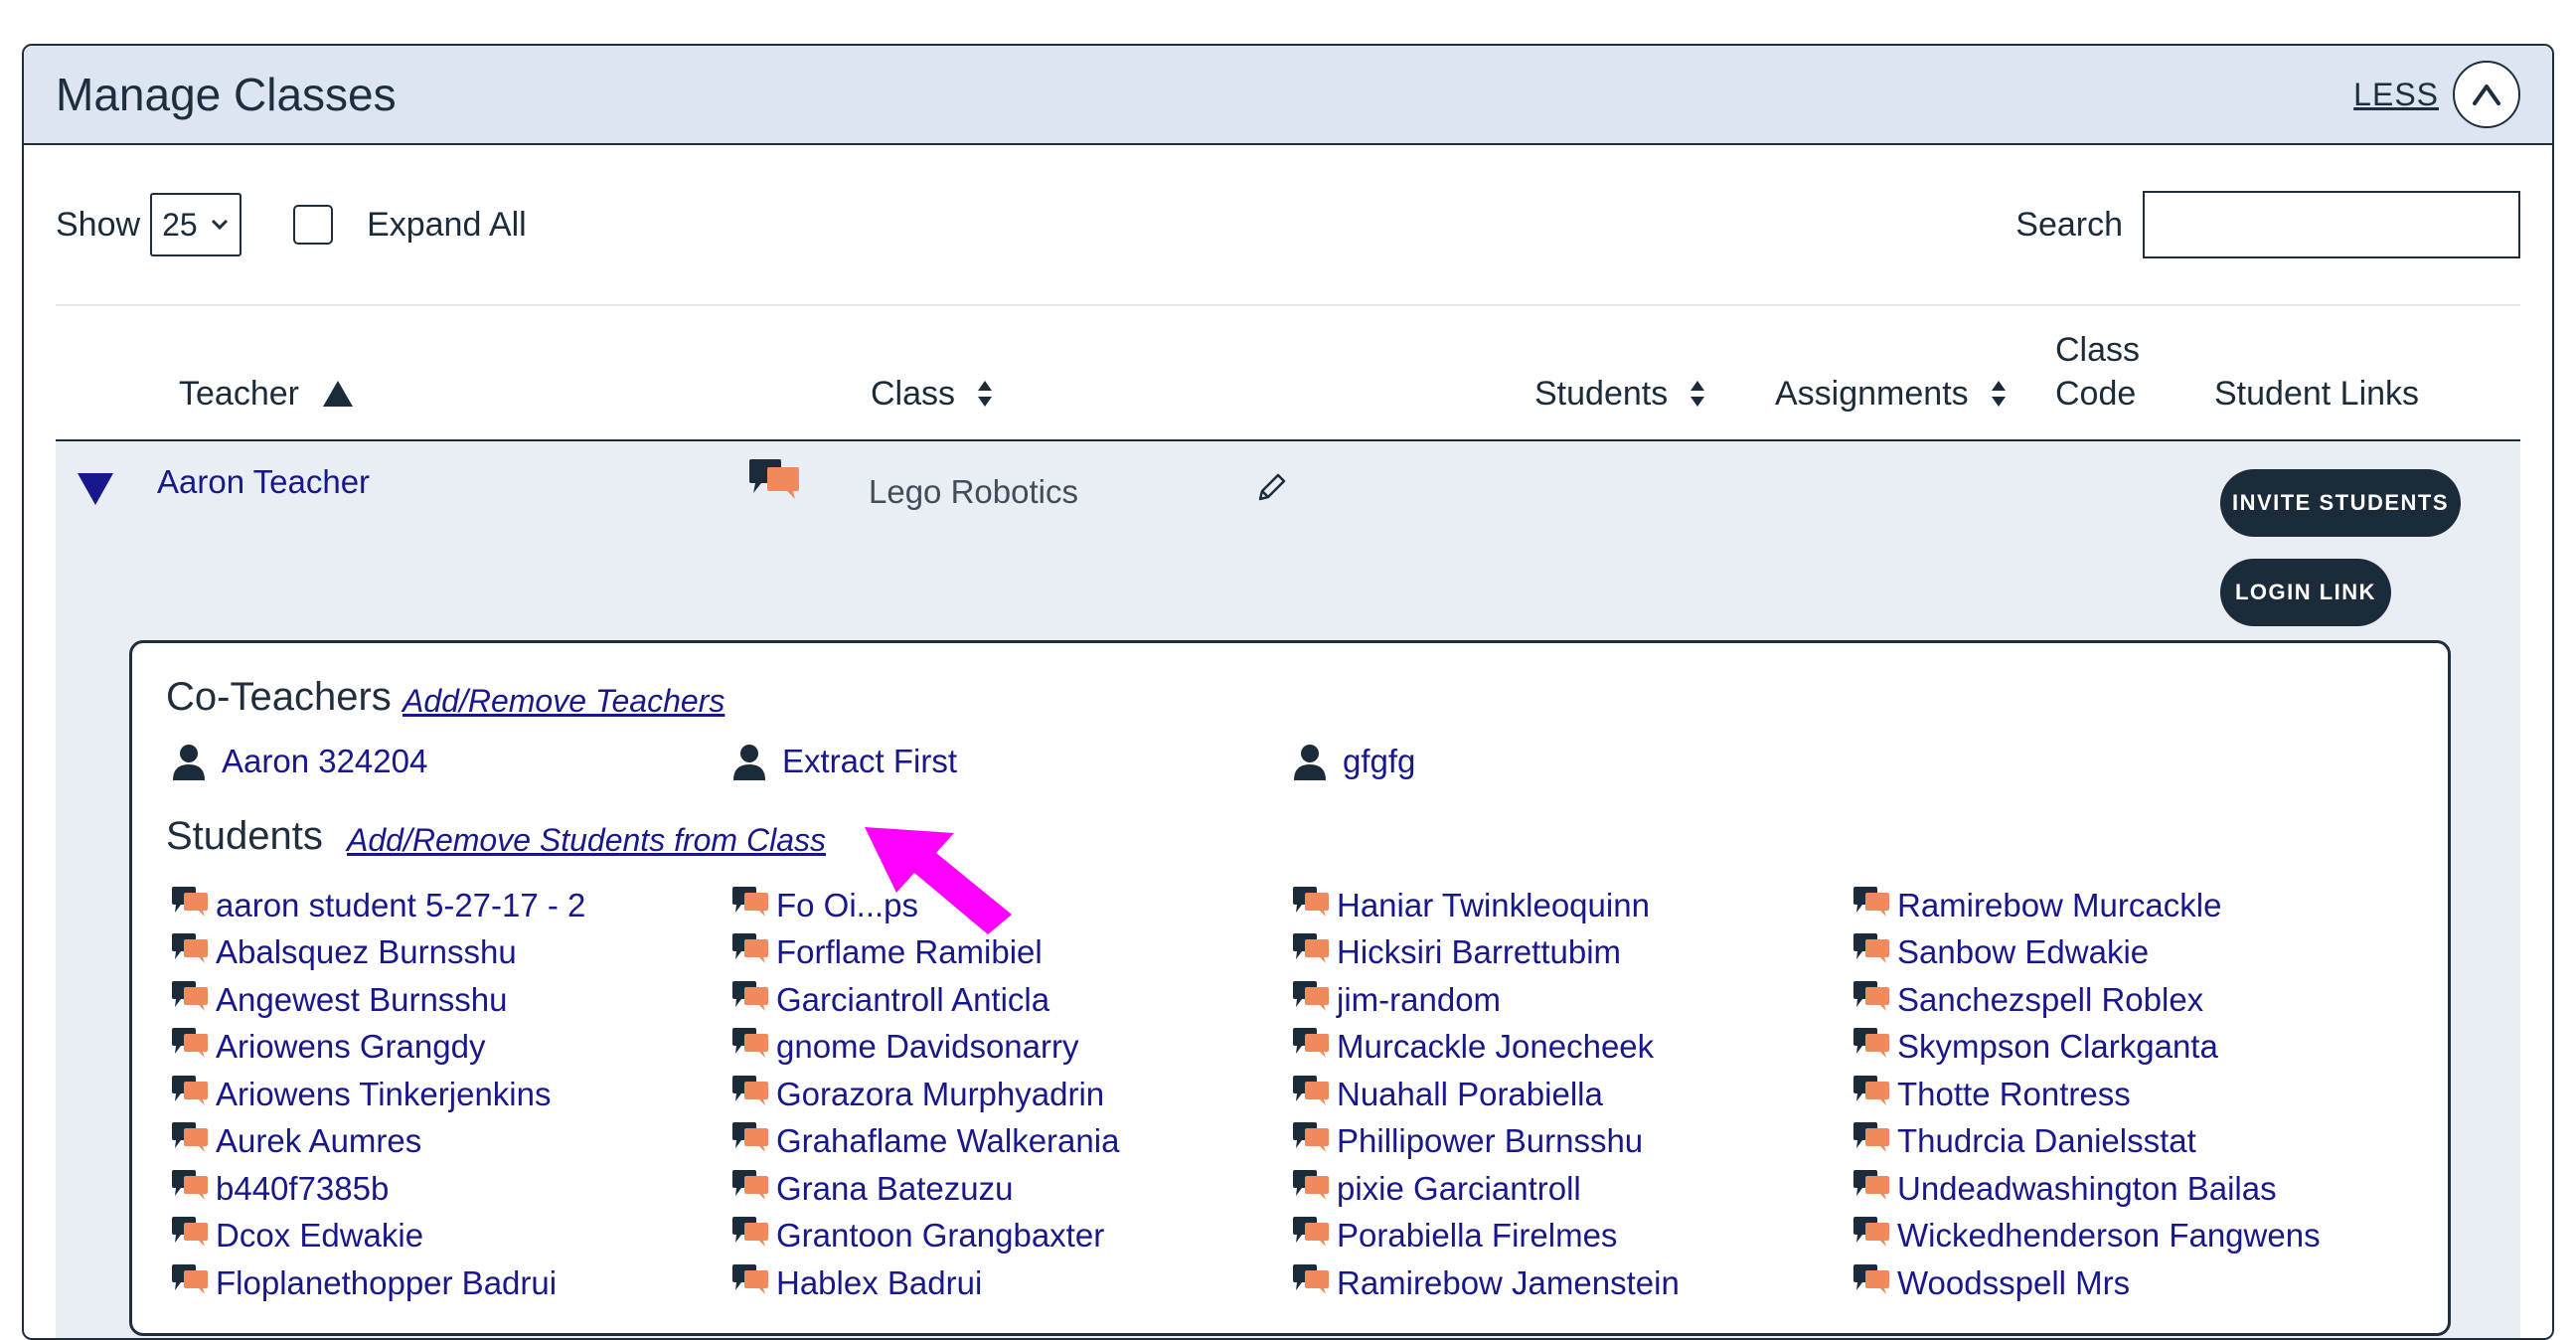  Describe the element at coordinates (95, 489) in the screenshot. I see `collapse-row-icon` at that location.